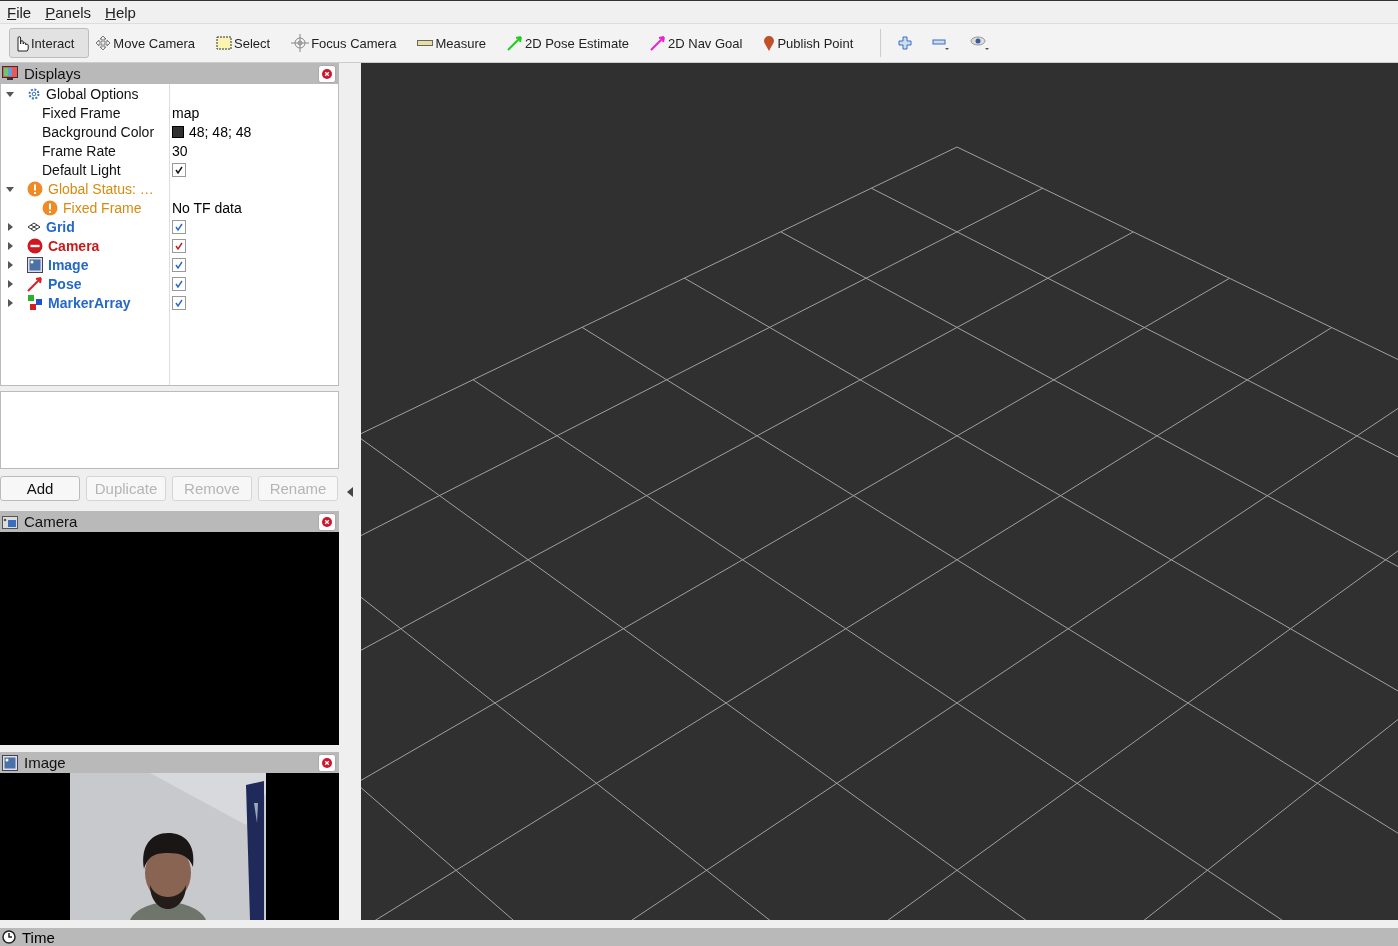  What do you see at coordinates (814, 43) in the screenshot?
I see `tool-button: Publish Point` at bounding box center [814, 43].